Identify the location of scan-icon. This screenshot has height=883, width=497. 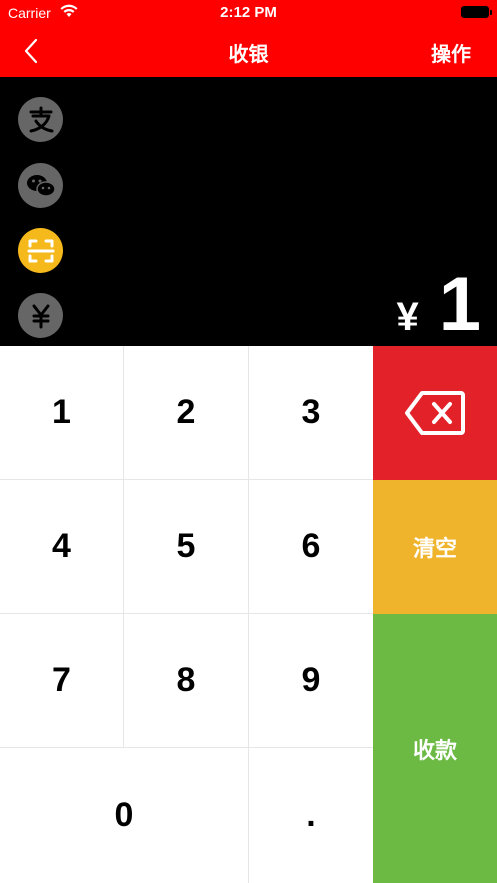
(40, 250).